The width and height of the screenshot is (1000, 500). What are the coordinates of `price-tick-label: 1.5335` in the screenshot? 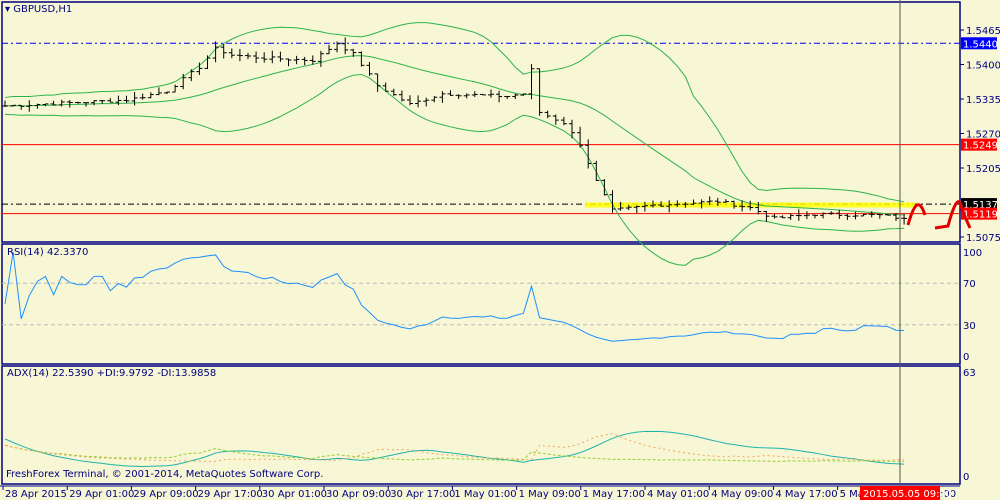 It's located at (983, 100).